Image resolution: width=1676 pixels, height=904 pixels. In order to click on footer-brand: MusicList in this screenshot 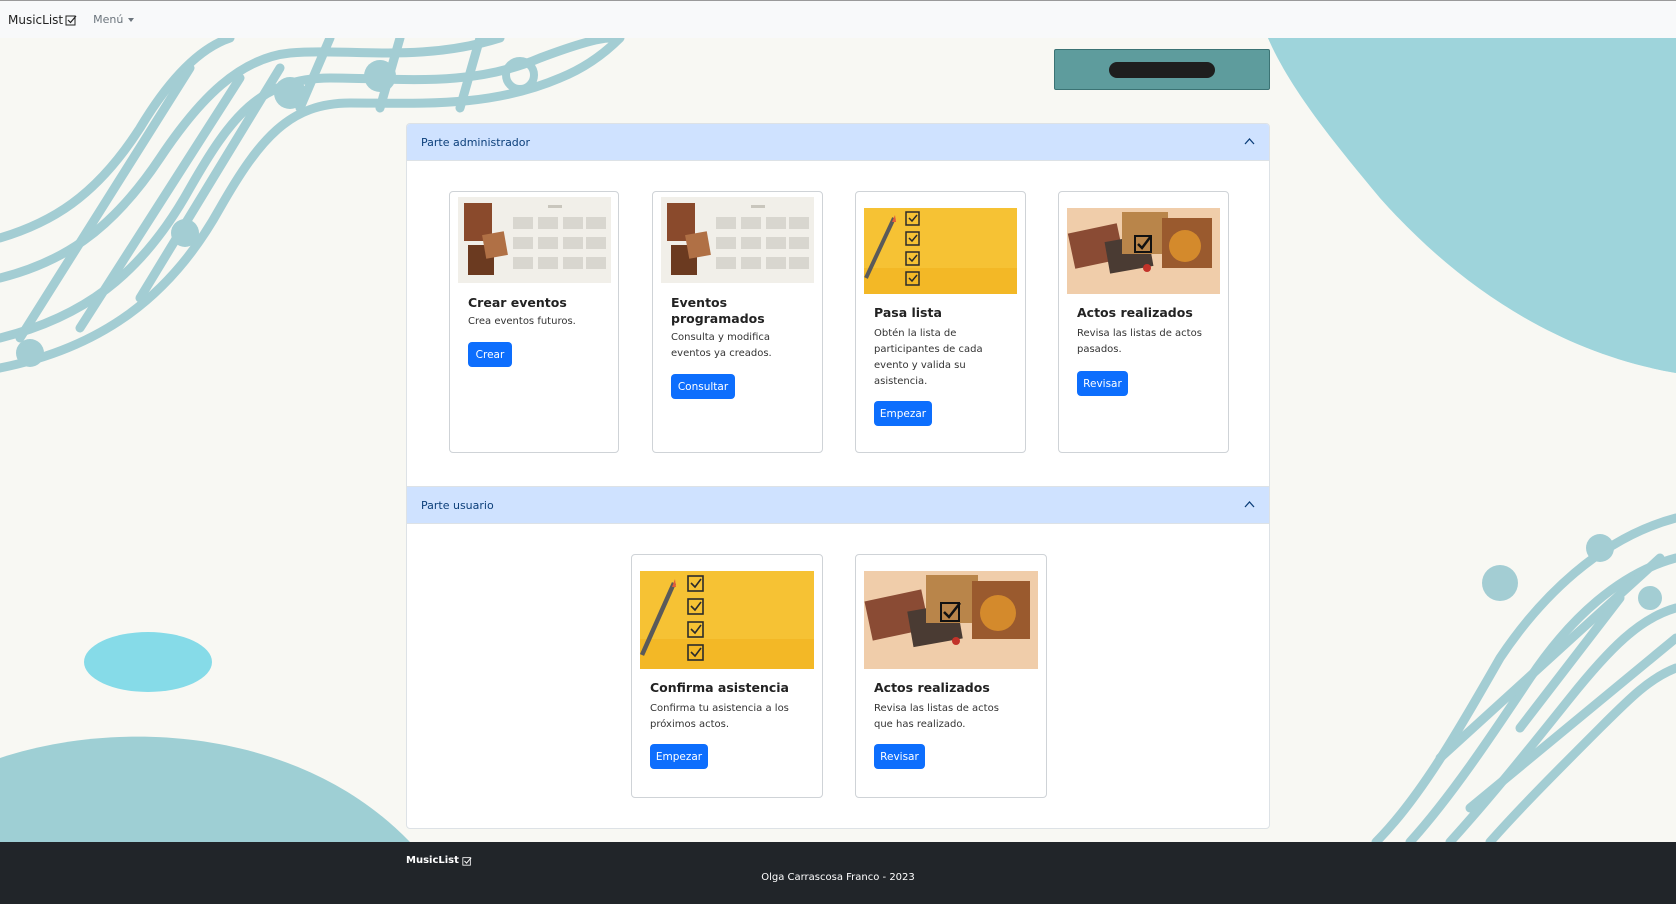, I will do `click(439, 860)`.